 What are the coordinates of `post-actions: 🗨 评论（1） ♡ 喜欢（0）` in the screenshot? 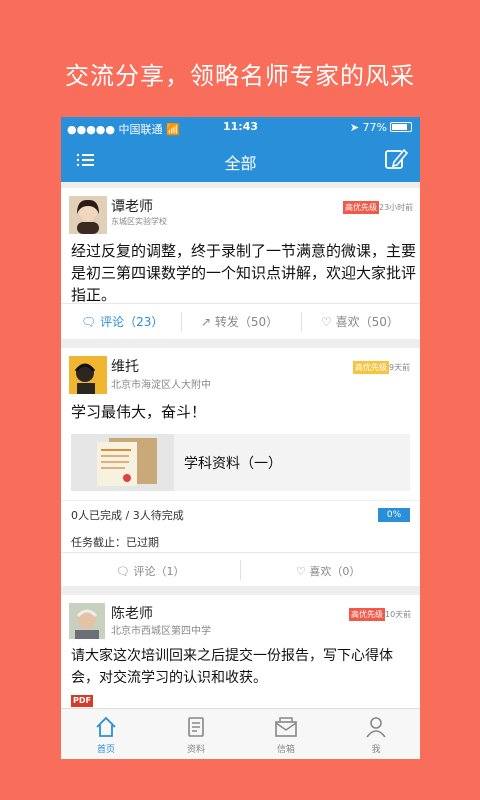 It's located at (240, 569).